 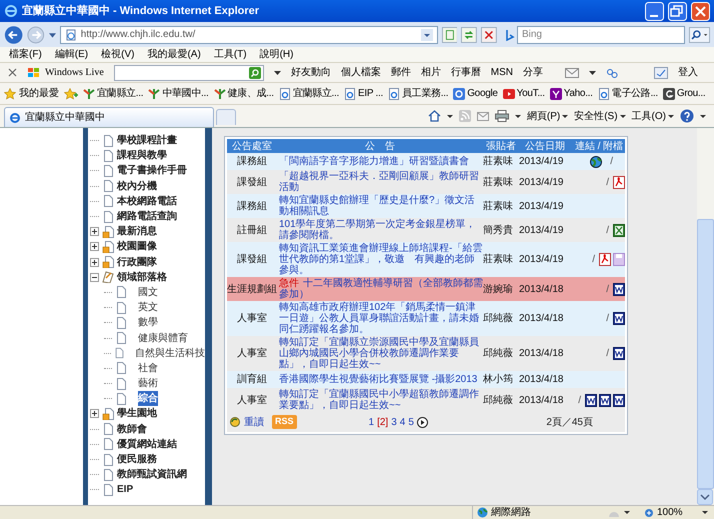 I want to click on collapse-icon, so click(x=94, y=277).